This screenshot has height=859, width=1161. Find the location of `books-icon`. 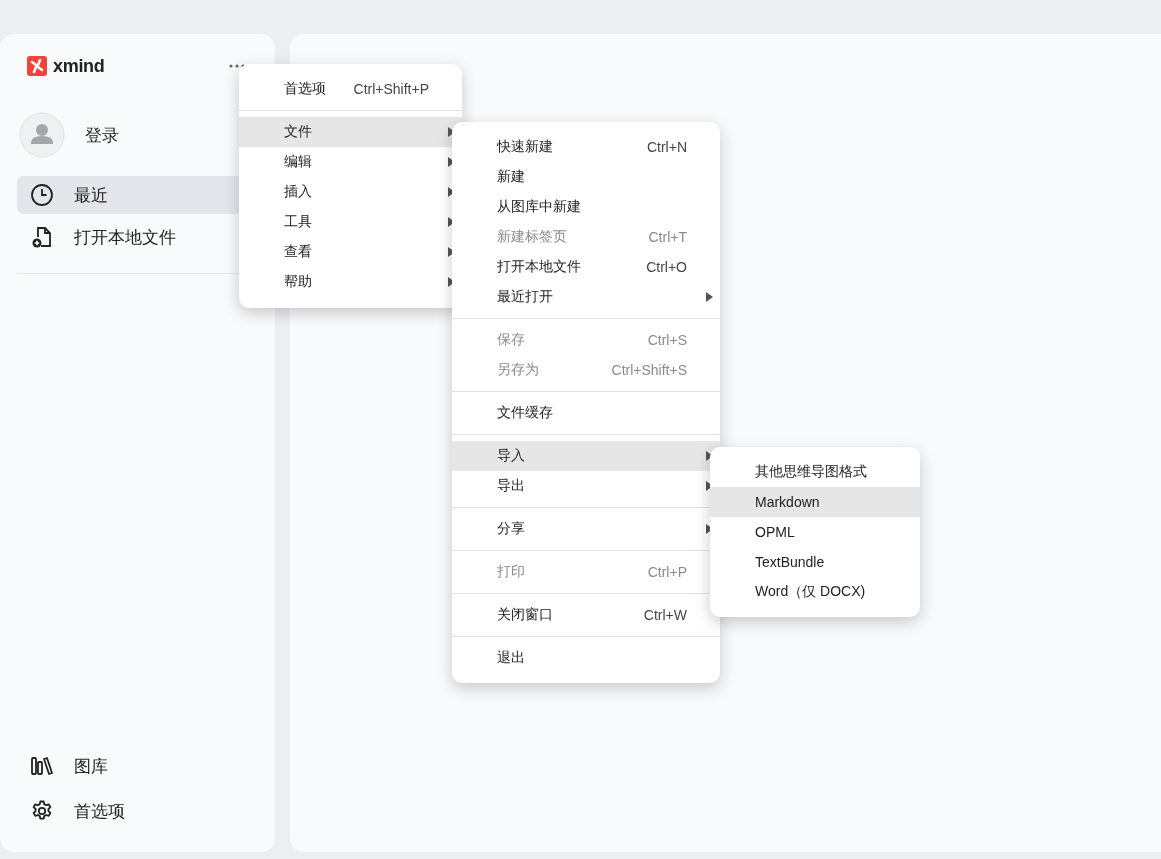

books-icon is located at coordinates (42, 766).